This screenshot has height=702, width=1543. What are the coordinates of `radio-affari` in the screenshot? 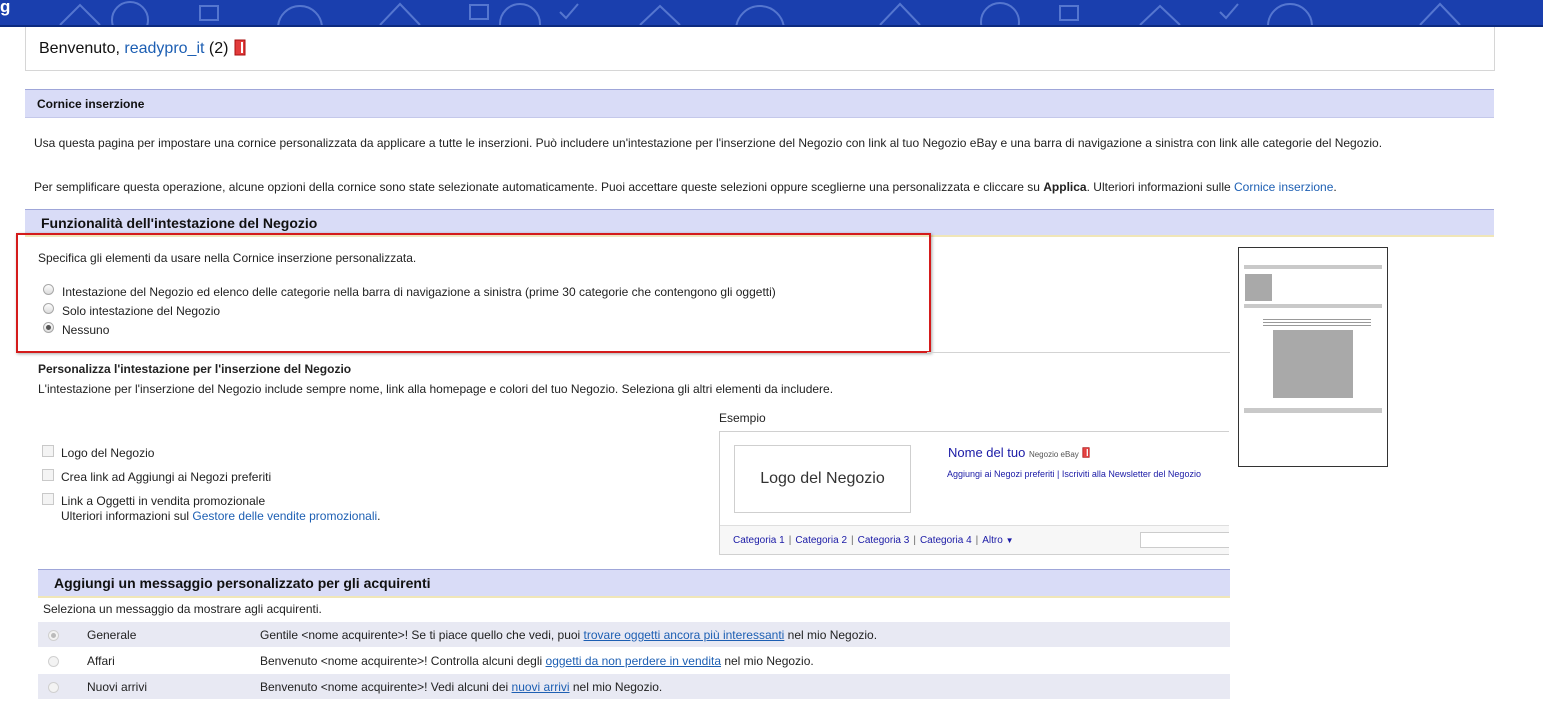 It's located at (53, 661).